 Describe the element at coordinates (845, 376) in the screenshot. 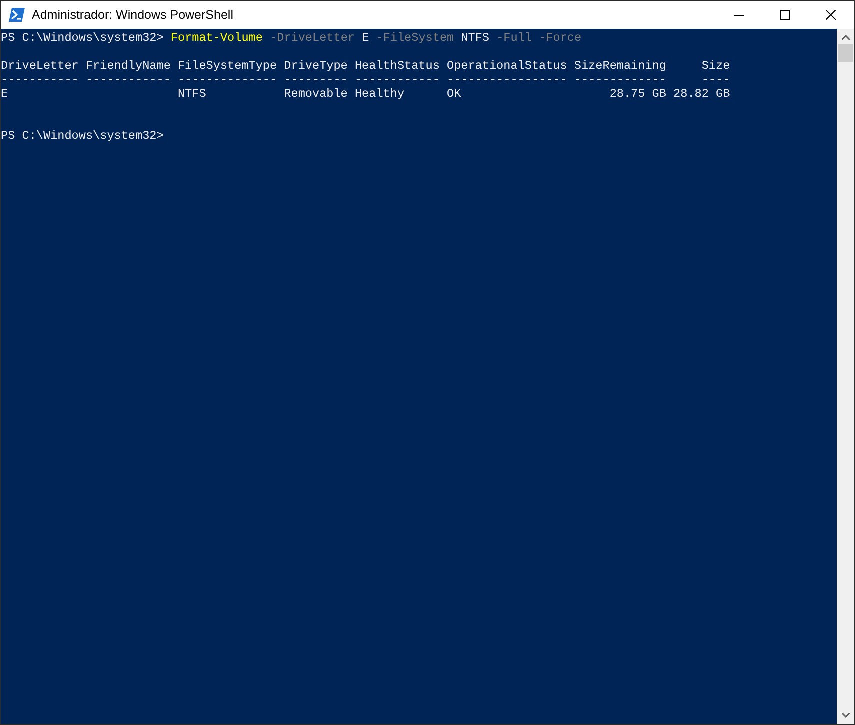

I see `scrollbar` at that location.